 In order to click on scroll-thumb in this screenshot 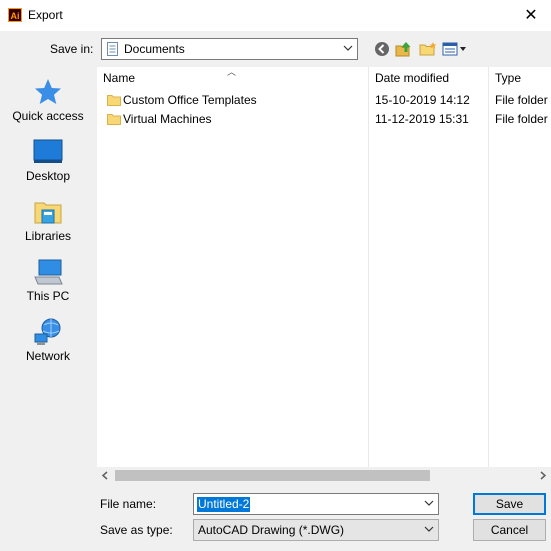, I will do `click(272, 475)`.